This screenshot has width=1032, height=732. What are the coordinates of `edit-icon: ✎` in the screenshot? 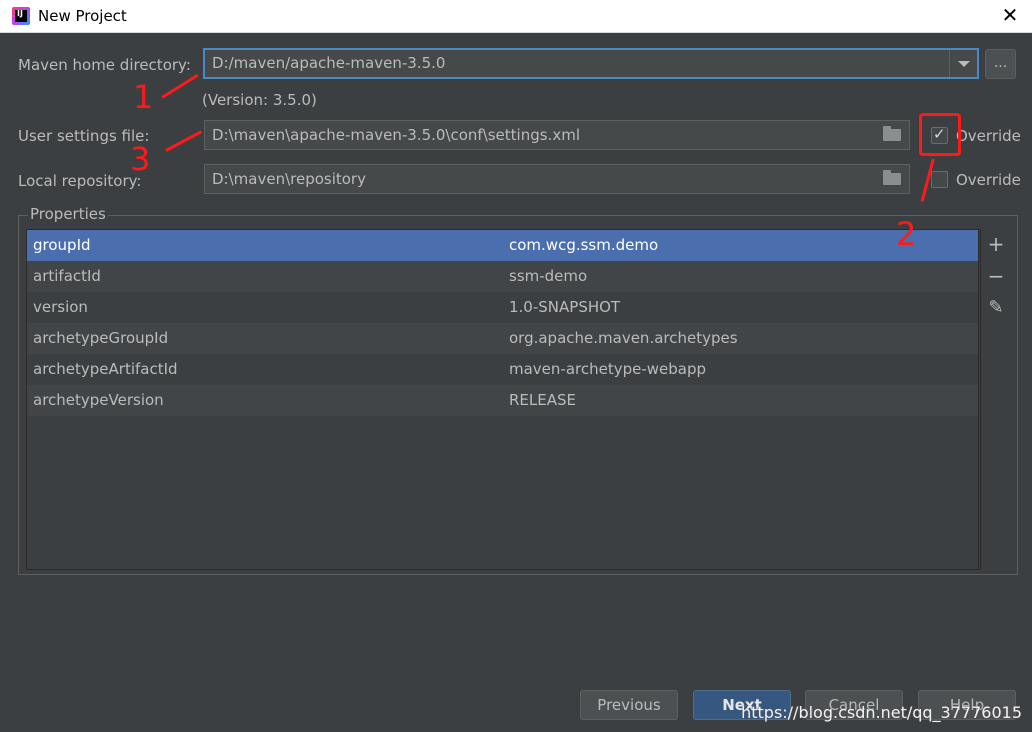 It's located at (996, 308).